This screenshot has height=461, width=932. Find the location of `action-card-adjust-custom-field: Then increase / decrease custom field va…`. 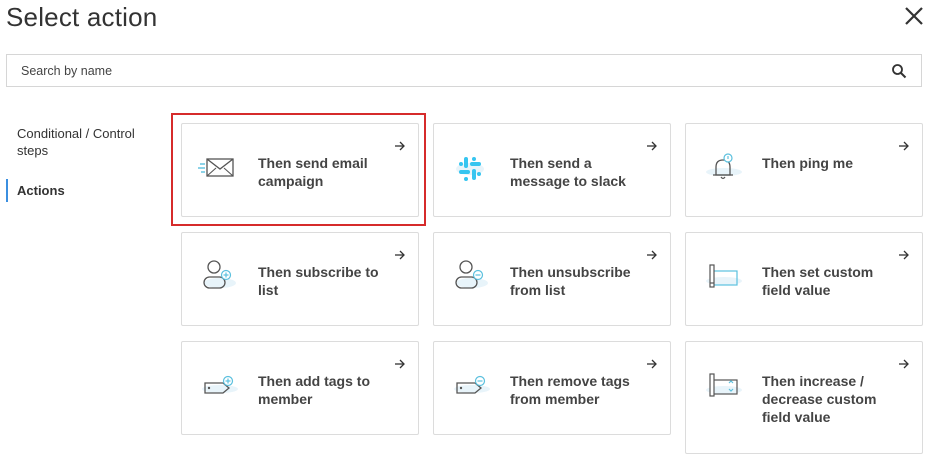

action-card-adjust-custom-field: Then increase / decrease custom field va… is located at coordinates (804, 397).